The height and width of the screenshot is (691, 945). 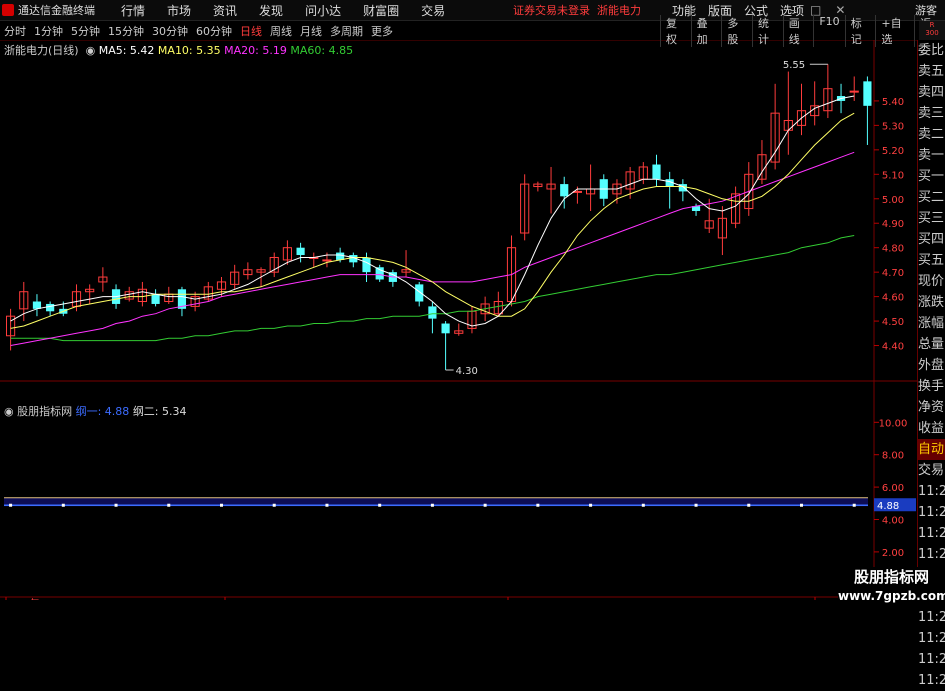 What do you see at coordinates (931, 344) in the screenshot?
I see `quote-label-14: 总量` at bounding box center [931, 344].